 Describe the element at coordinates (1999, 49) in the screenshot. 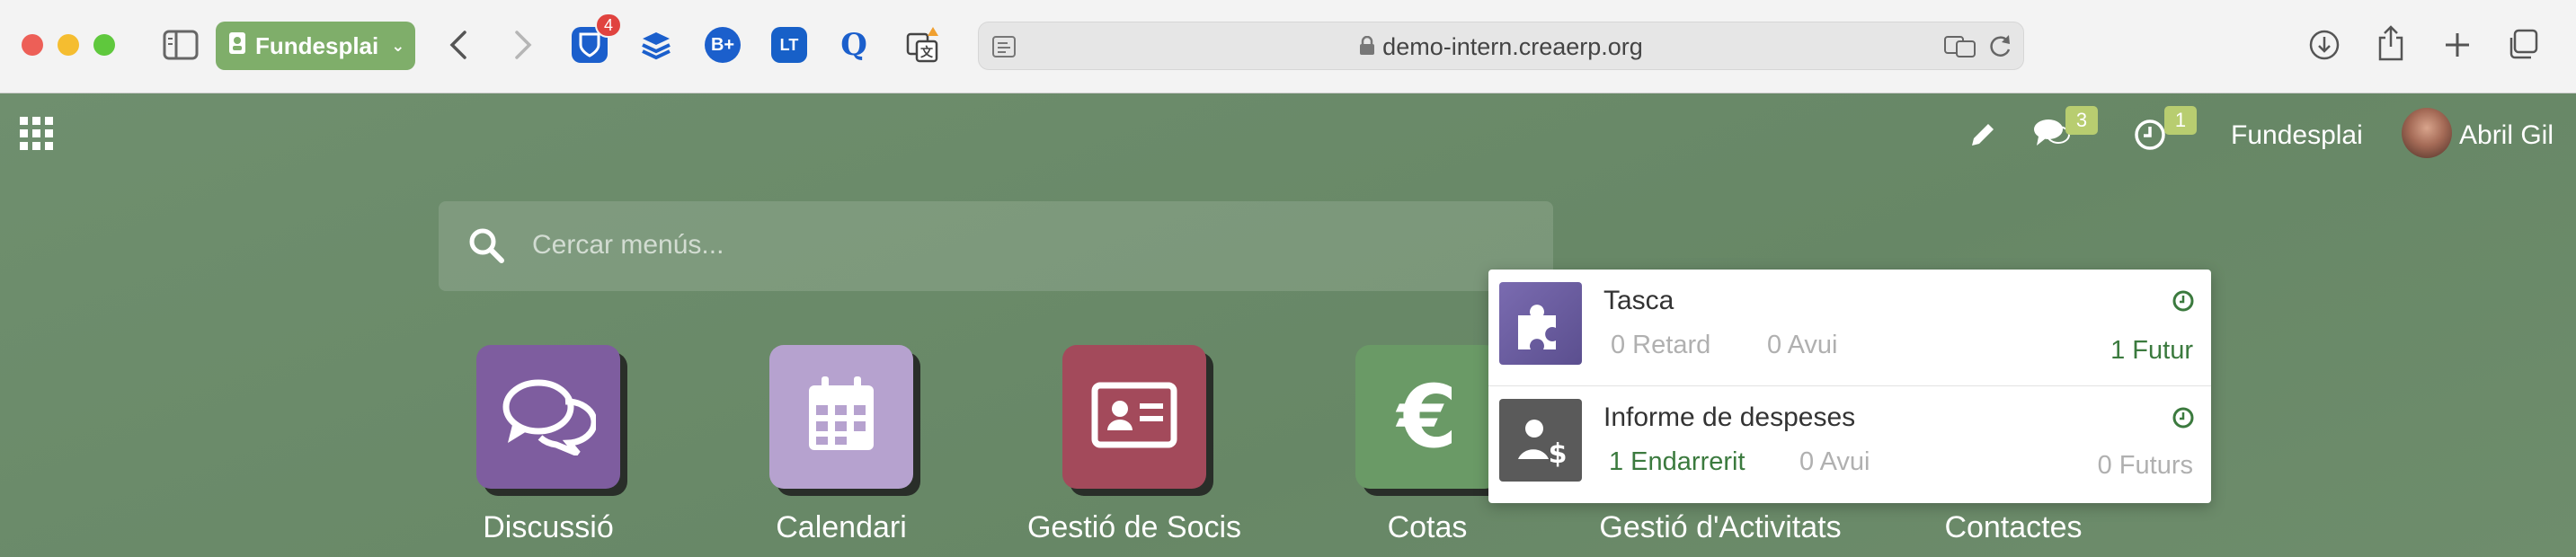

I see `reload-icon` at that location.